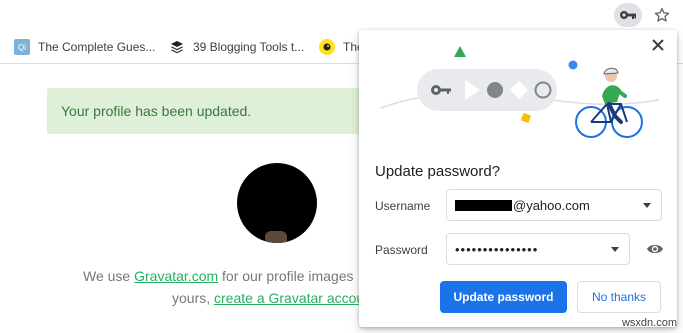 The image size is (683, 333). What do you see at coordinates (177, 47) in the screenshot?
I see `buffer-favicon-icon` at bounding box center [177, 47].